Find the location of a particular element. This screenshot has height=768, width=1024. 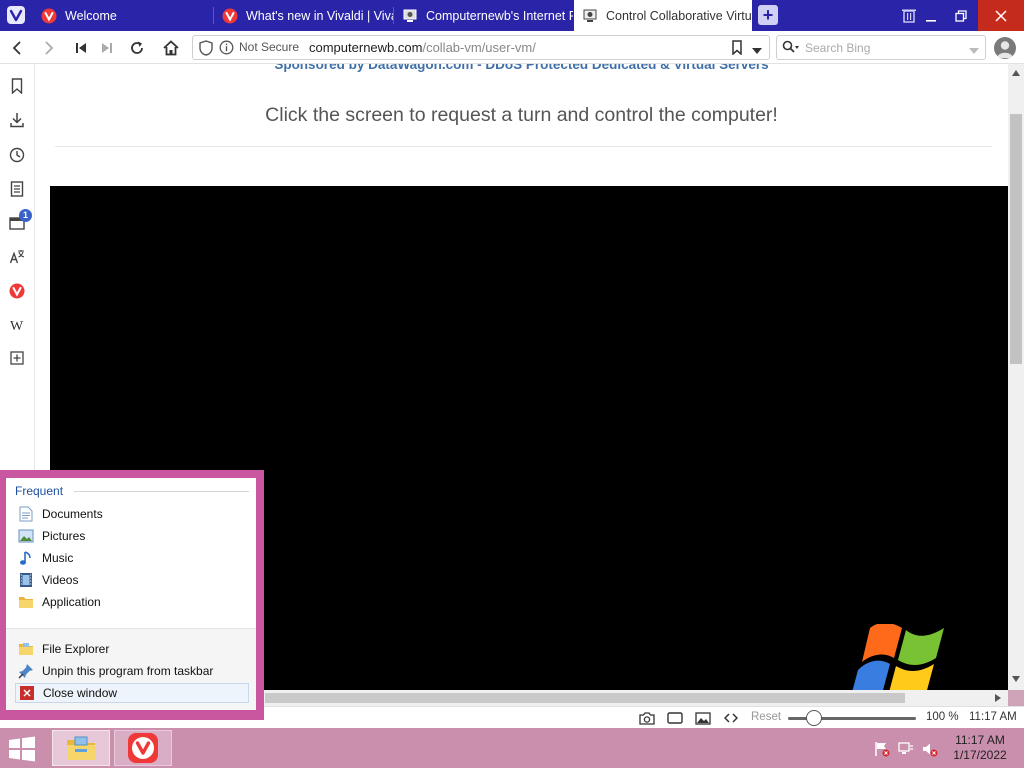

search-placeholder: Search Bing is located at coordinates (838, 48).